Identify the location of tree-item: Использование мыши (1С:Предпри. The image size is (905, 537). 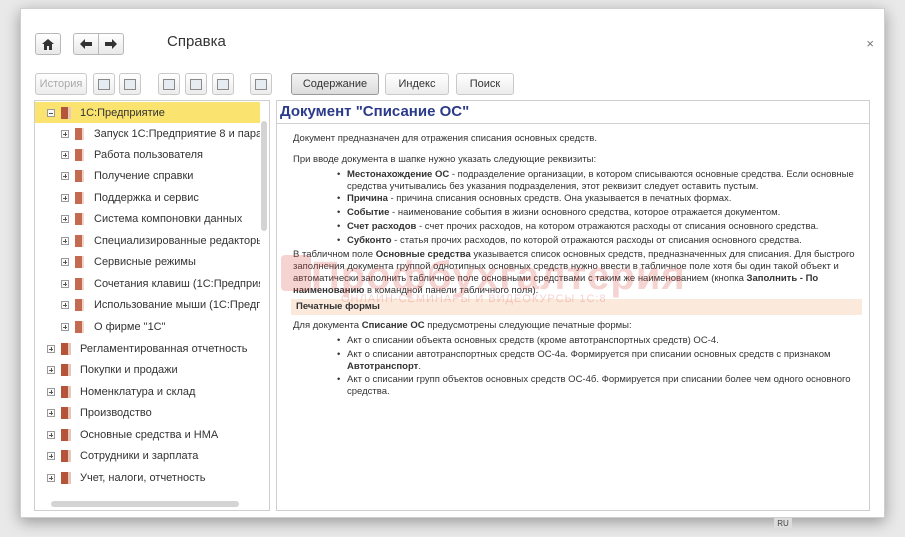
(147, 304).